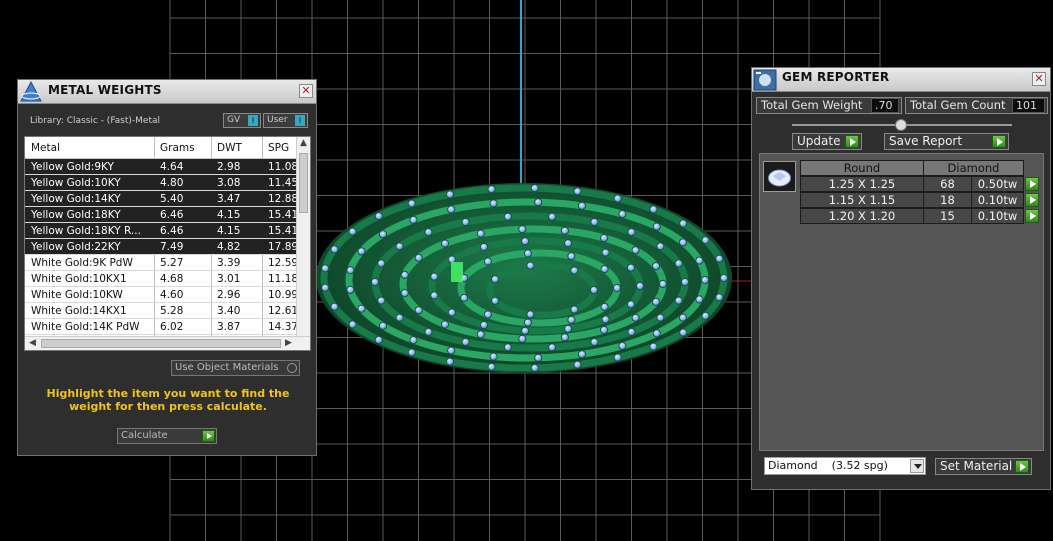 The image size is (1053, 541). Describe the element at coordinates (144, 435) in the screenshot. I see `calculate-label: Calculate` at that location.